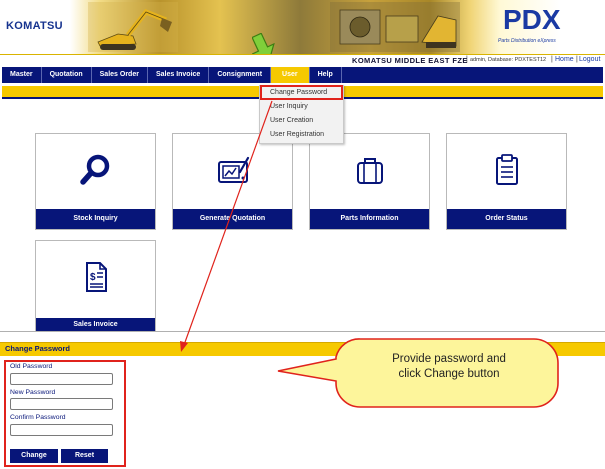 The image size is (605, 469). Describe the element at coordinates (38, 417) in the screenshot. I see `confirm-password-label: Confirm Password` at that location.